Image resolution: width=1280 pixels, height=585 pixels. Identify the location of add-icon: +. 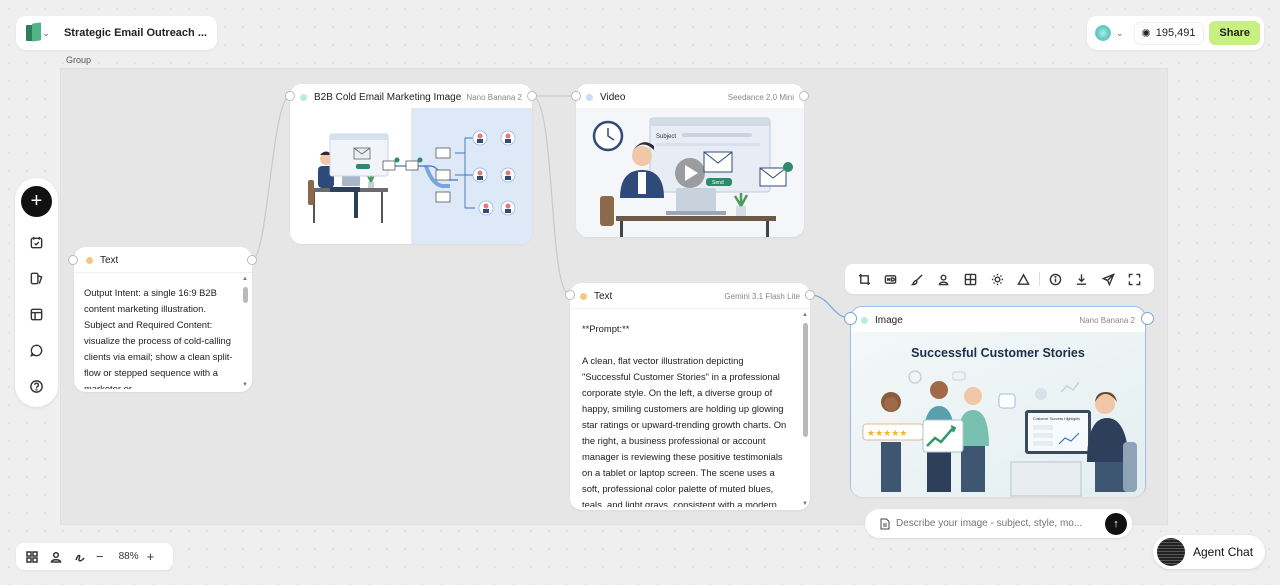
(36, 201).